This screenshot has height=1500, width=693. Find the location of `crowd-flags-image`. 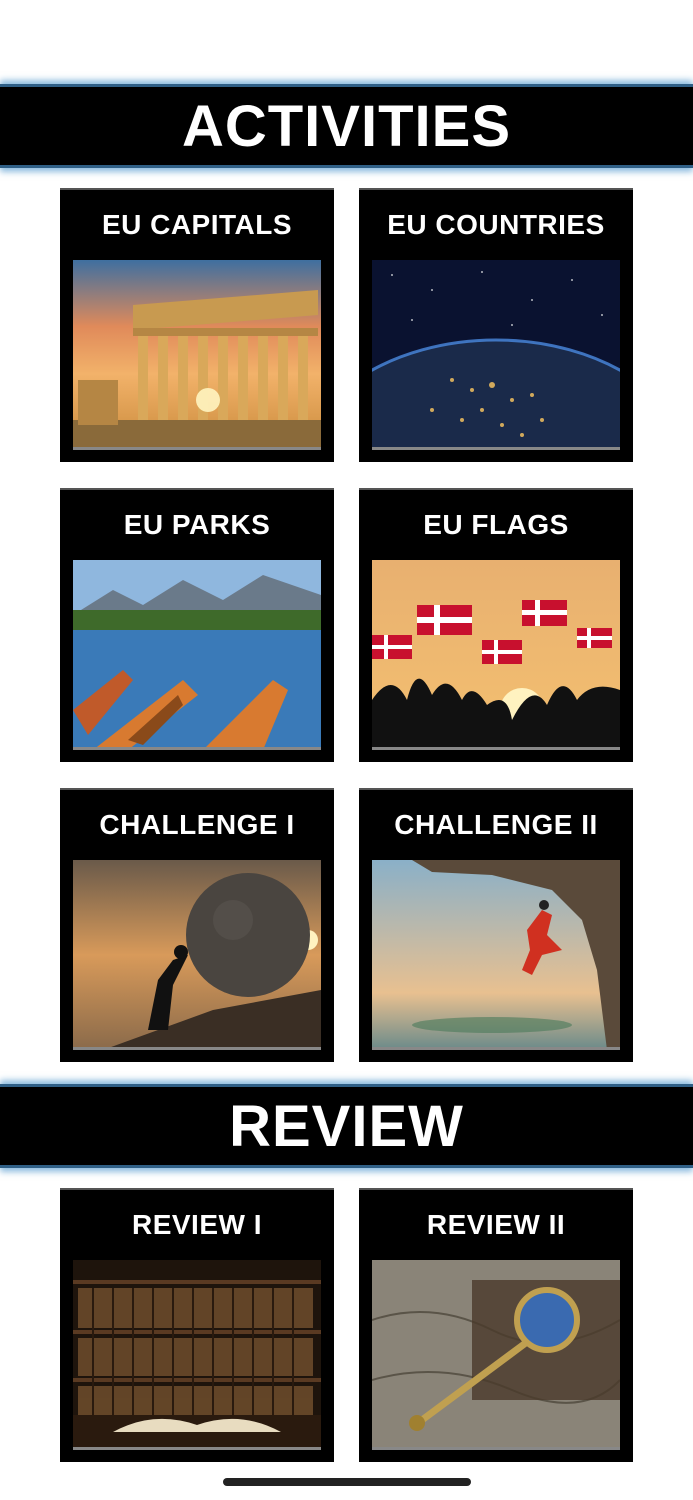

crowd-flags-image is located at coordinates (496, 655).